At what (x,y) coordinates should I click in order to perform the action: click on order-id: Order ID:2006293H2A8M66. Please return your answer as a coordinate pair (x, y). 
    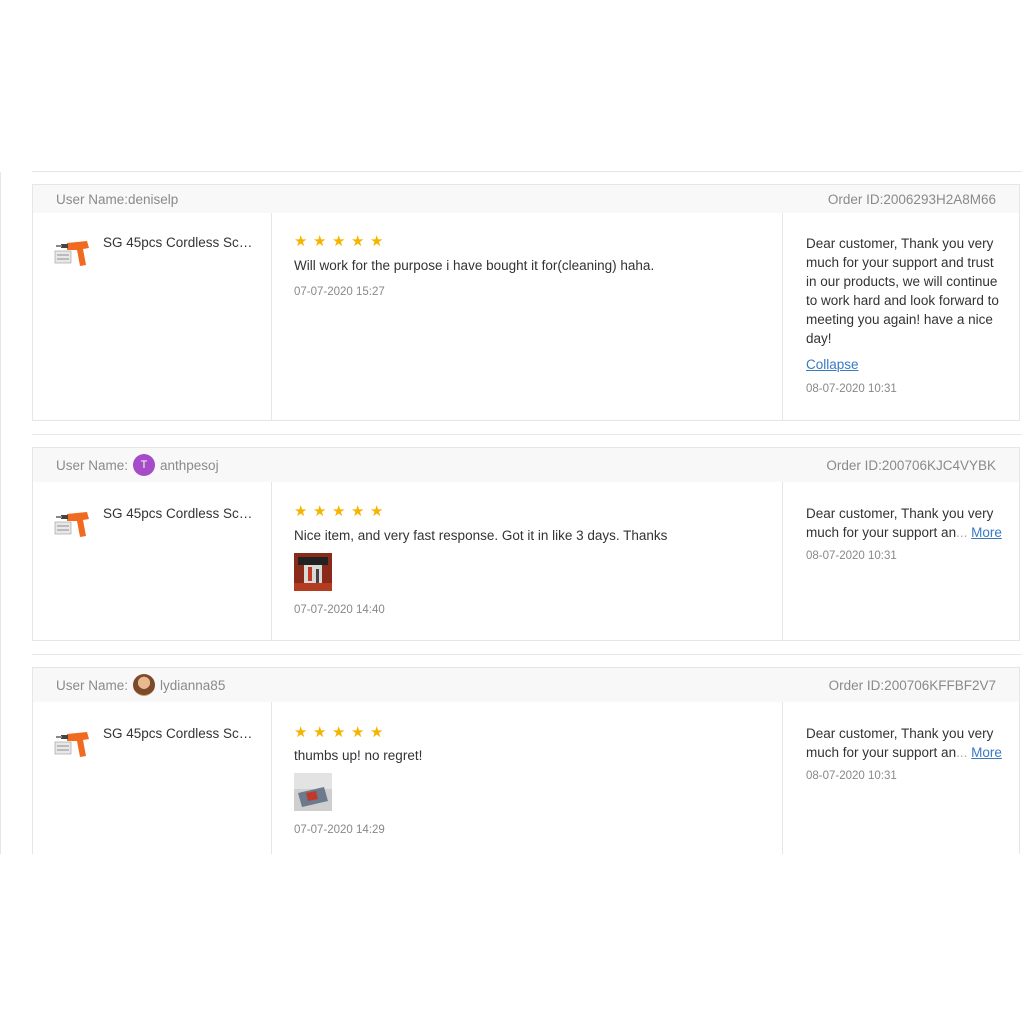
    Looking at the image, I should click on (911, 199).